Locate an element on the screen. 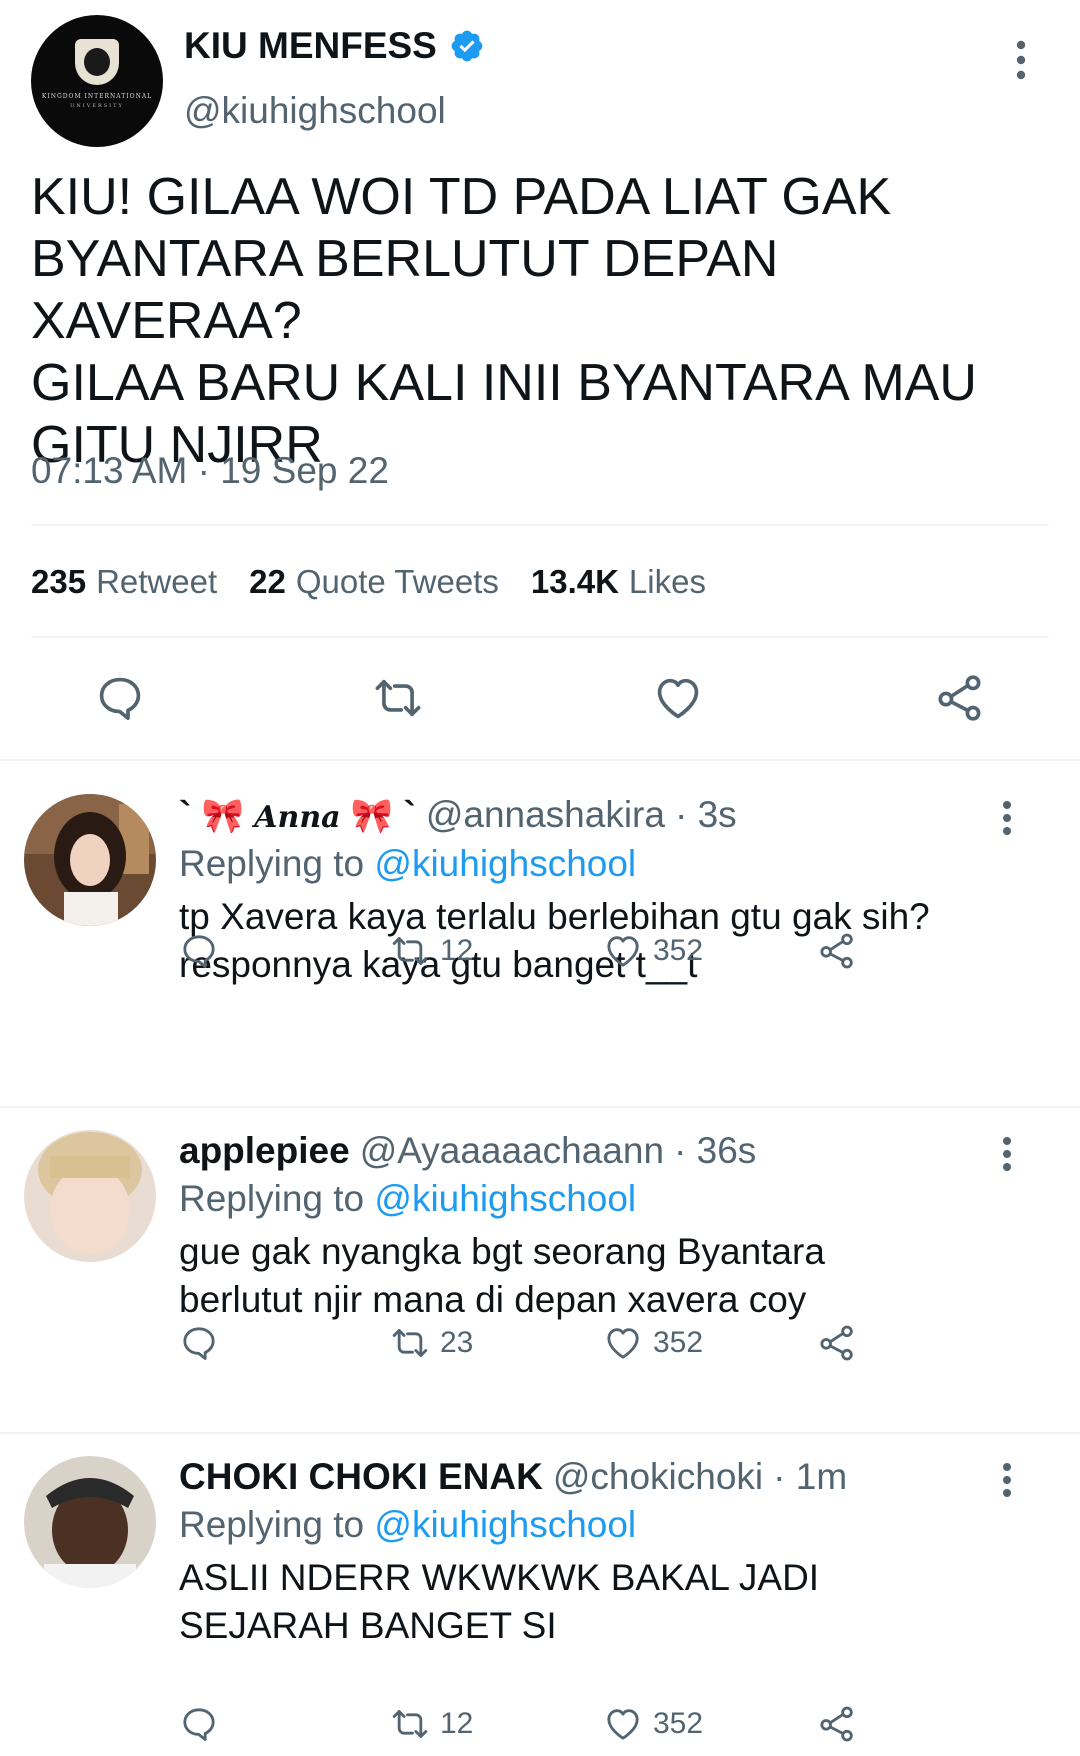  retweet-count: 23 is located at coordinates (457, 1342).